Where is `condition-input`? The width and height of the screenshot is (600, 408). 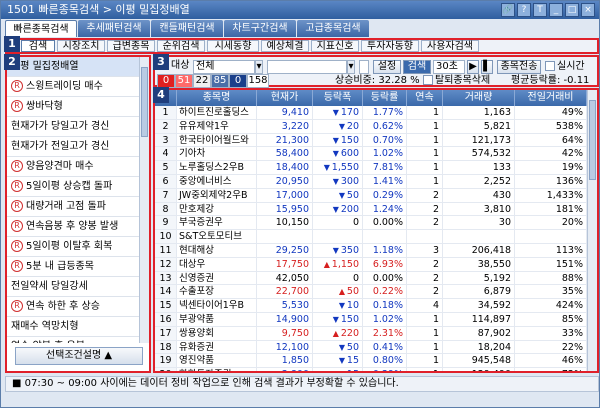
condition-input is located at coordinates (307, 67).